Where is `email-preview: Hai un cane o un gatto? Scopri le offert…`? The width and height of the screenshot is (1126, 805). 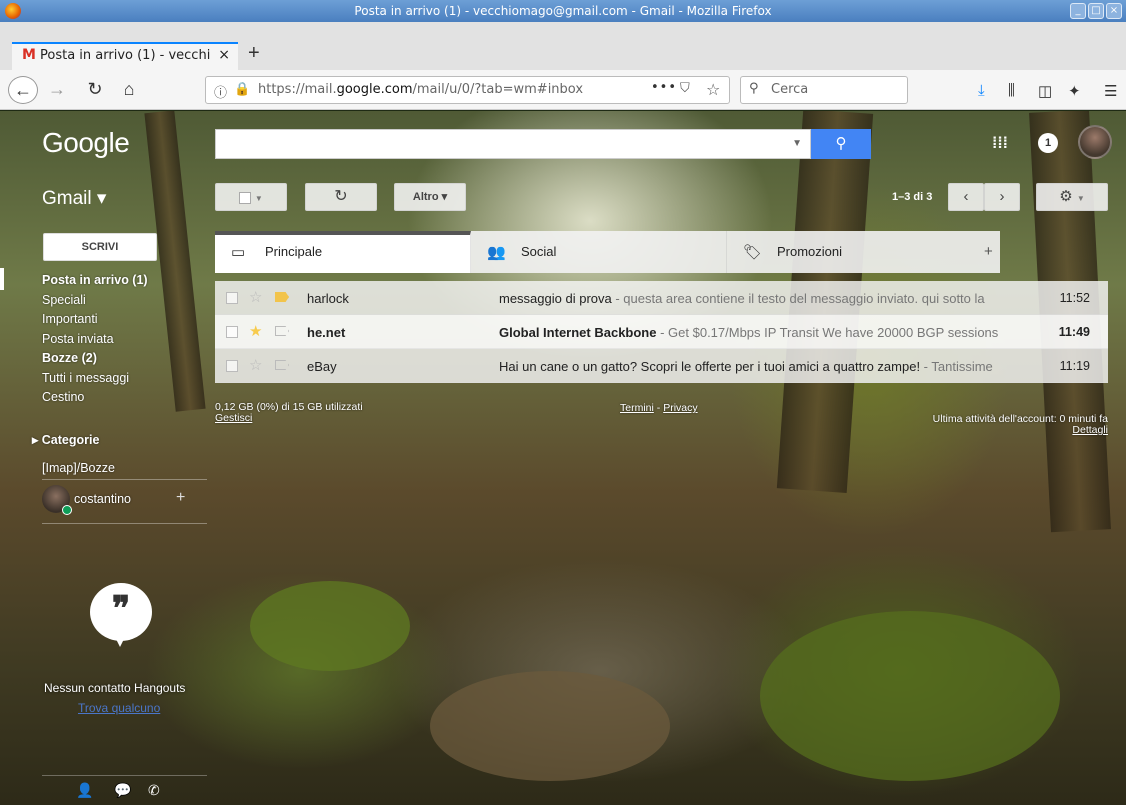 email-preview: Hai un cane o un gatto? Scopri le offert… is located at coordinates (754, 366).